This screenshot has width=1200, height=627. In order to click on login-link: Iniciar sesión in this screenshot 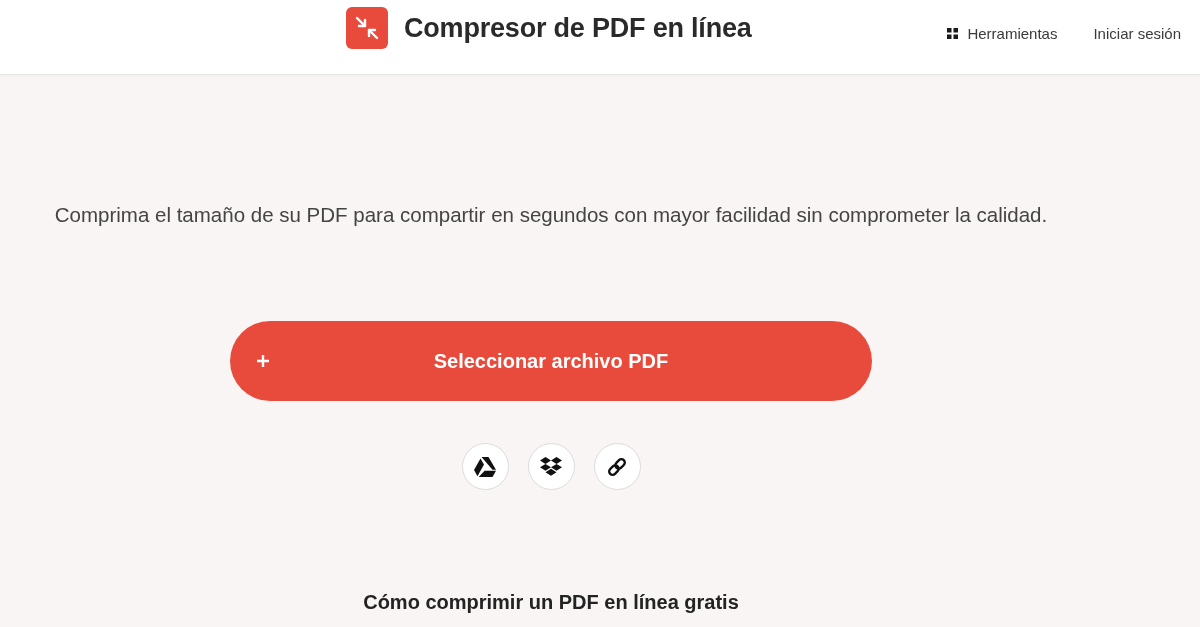, I will do `click(1137, 33)`.